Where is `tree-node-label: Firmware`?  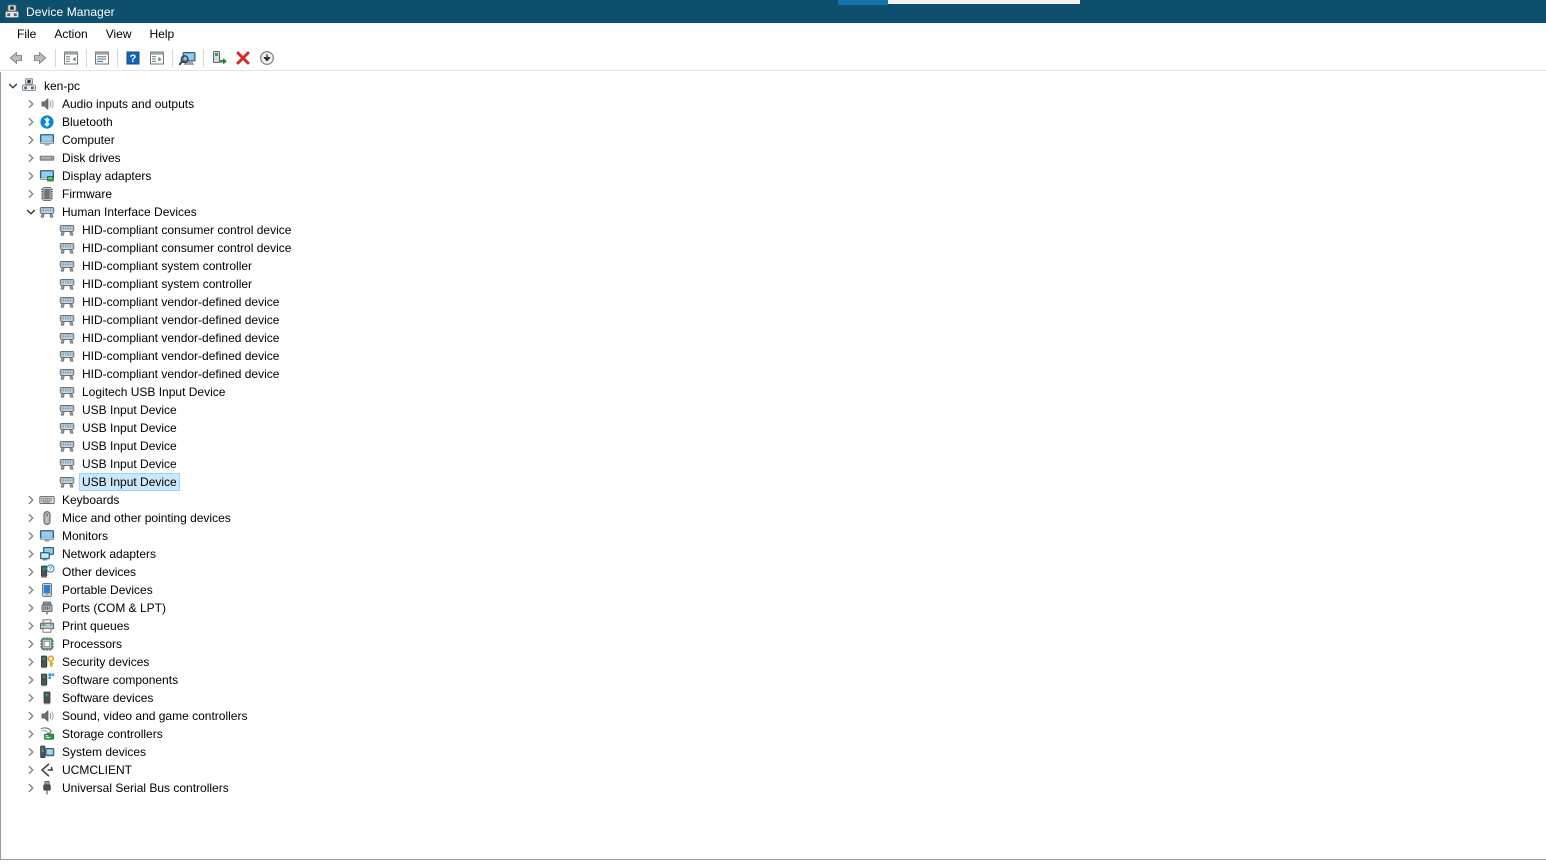 tree-node-label: Firmware is located at coordinates (87, 194).